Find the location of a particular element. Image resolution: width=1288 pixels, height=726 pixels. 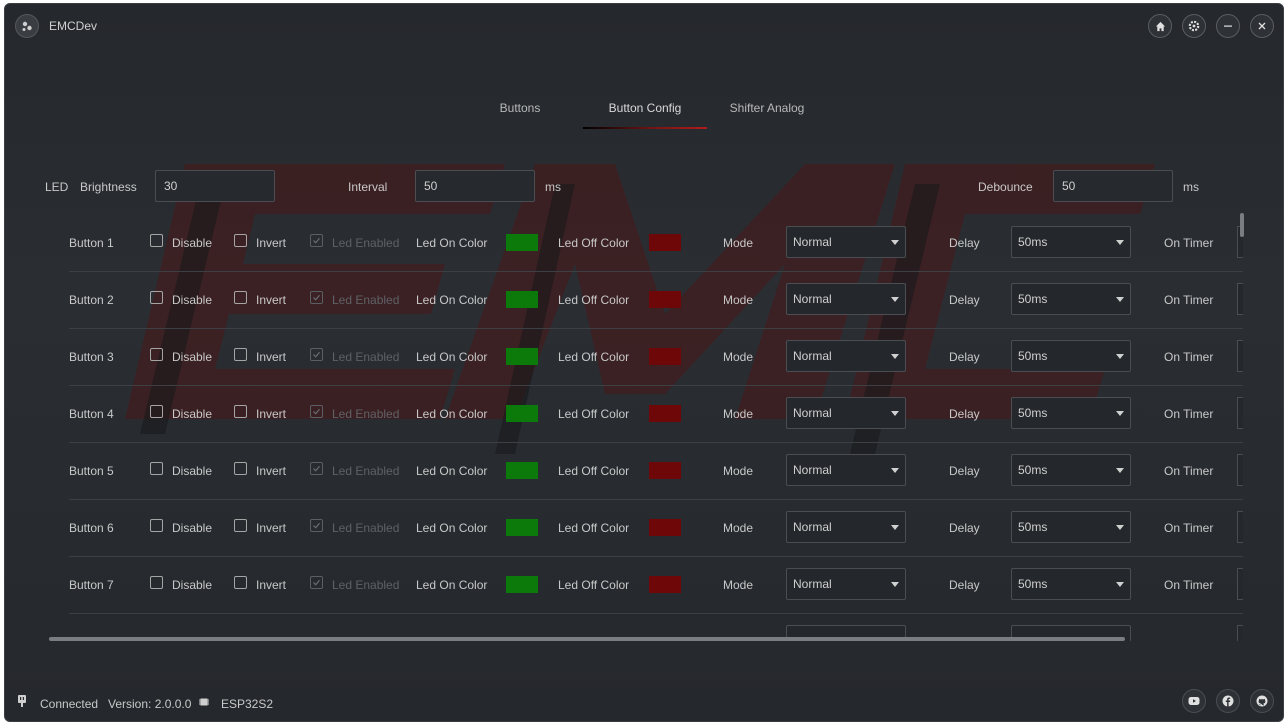

debounce-unit: ms is located at coordinates (1191, 187).